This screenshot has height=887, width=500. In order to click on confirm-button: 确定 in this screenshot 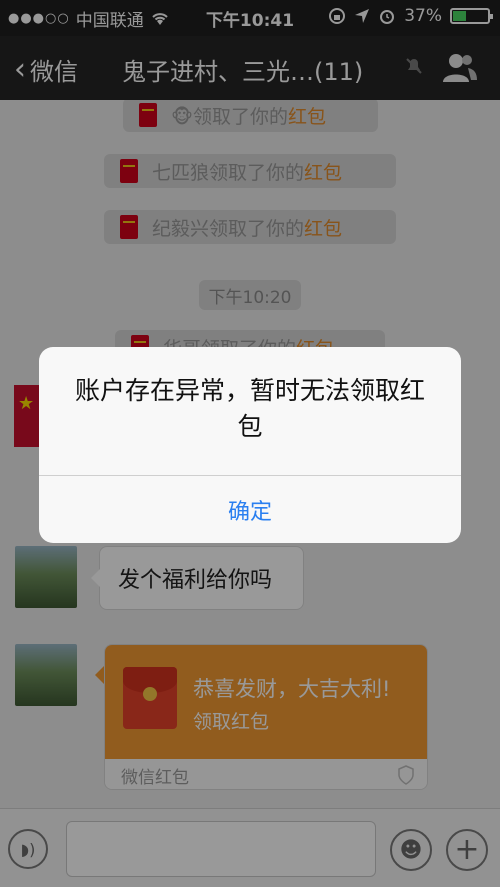, I will do `click(250, 509)`.